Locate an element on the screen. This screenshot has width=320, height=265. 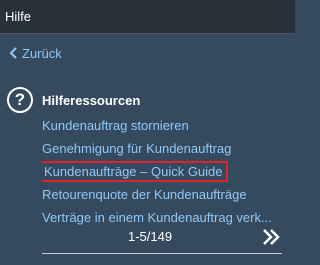
resources-heading: ? Hilferessourcen is located at coordinates (73, 100).